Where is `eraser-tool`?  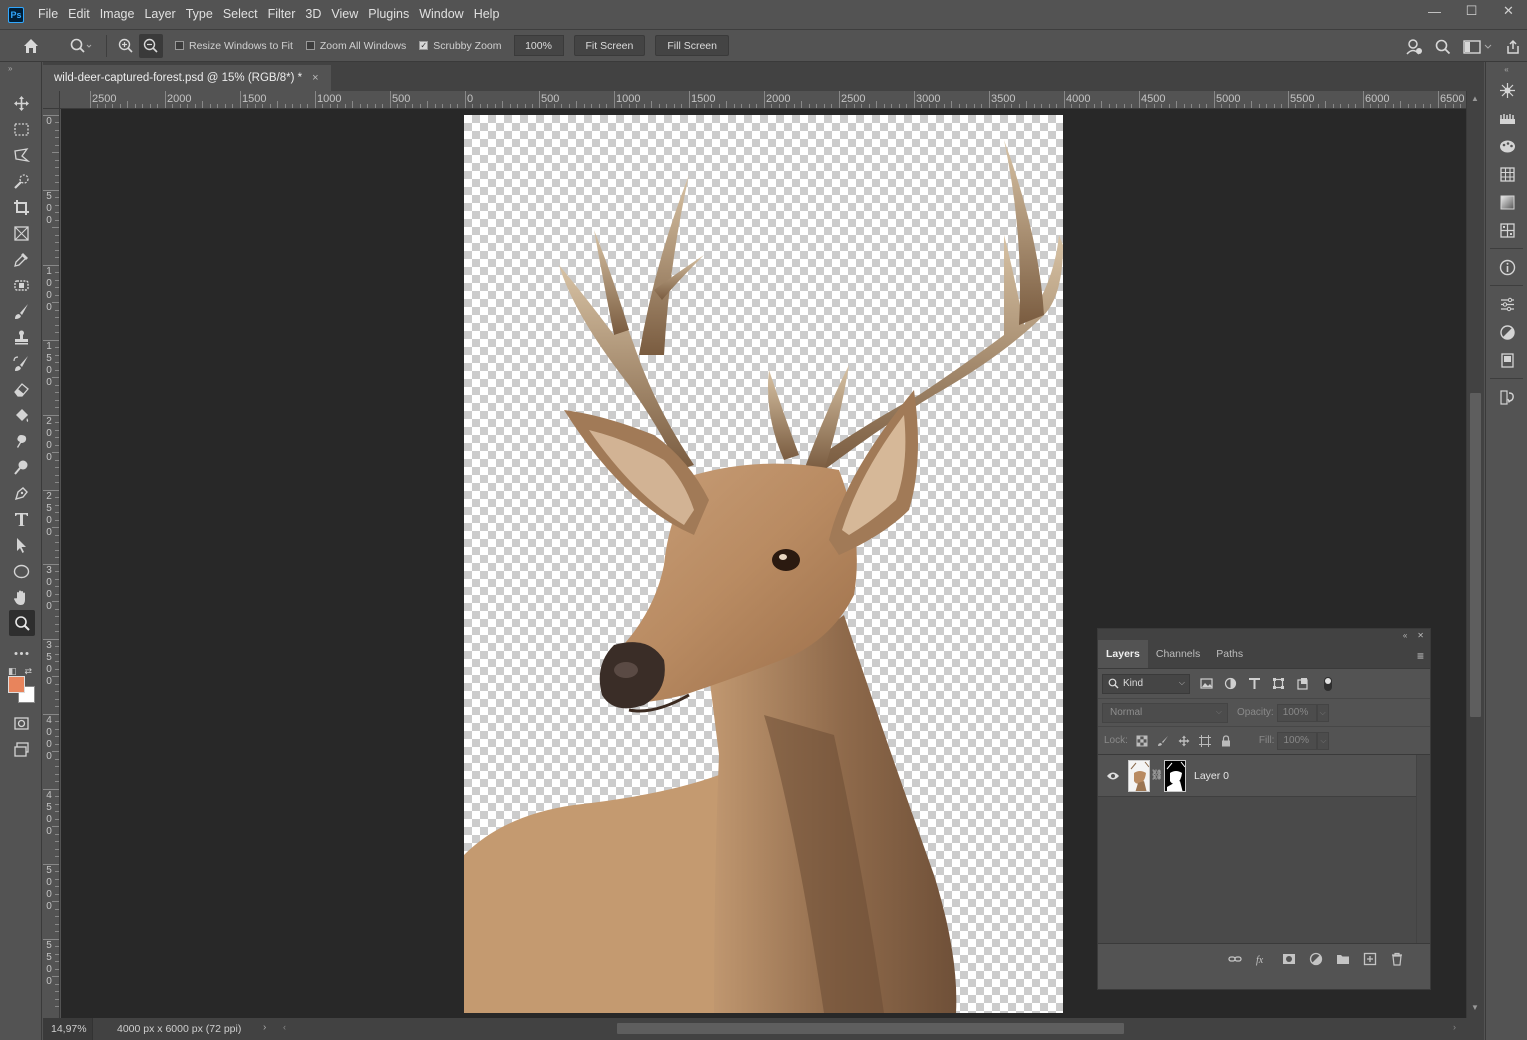
eraser-tool is located at coordinates (21, 389).